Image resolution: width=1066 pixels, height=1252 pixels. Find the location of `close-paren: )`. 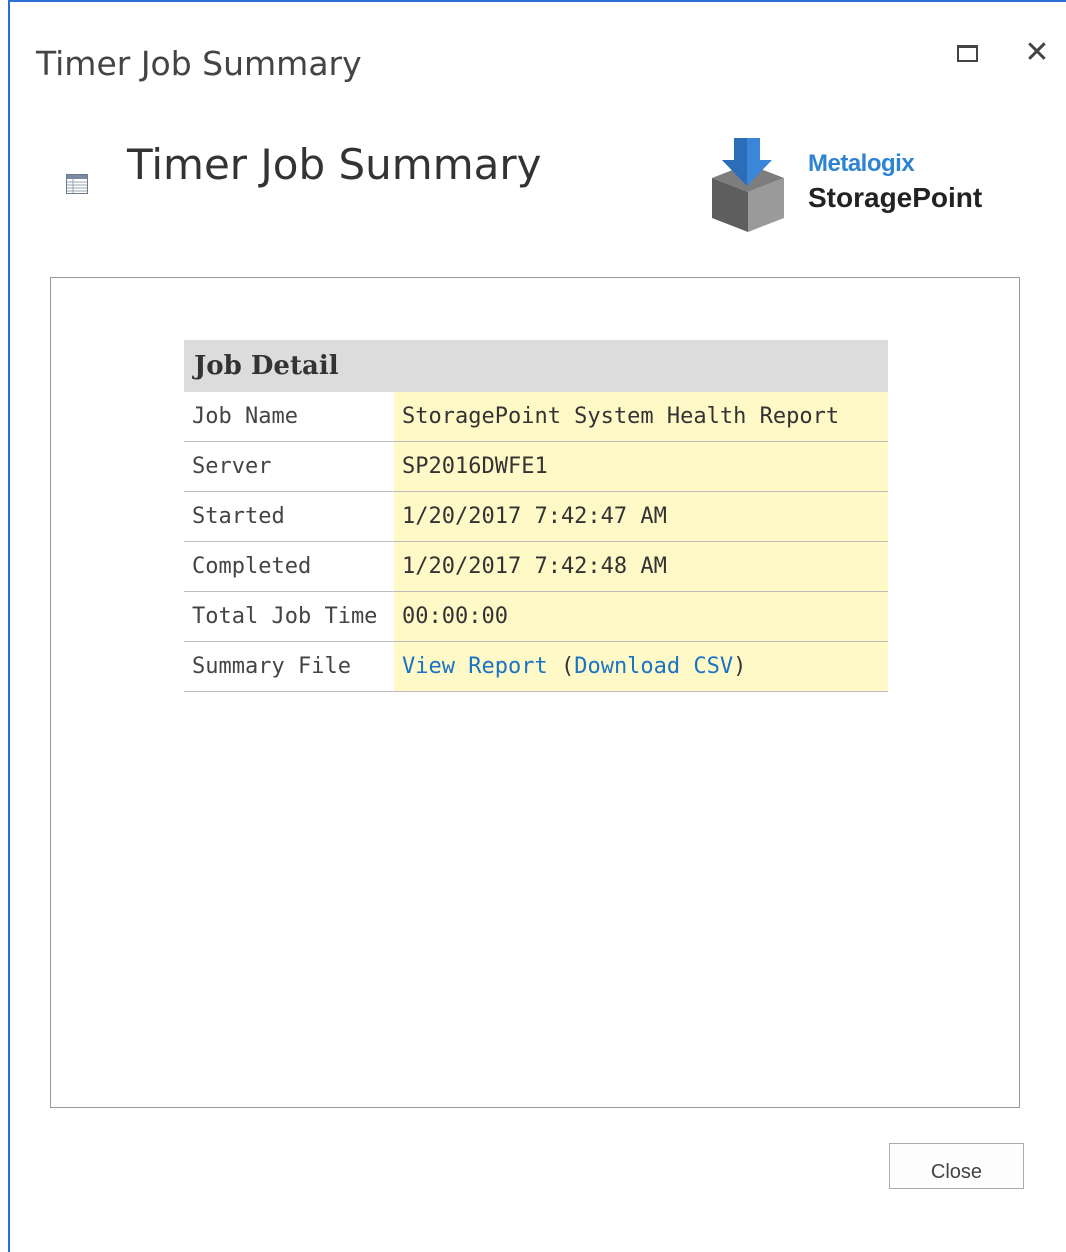

close-paren: ) is located at coordinates (740, 666).